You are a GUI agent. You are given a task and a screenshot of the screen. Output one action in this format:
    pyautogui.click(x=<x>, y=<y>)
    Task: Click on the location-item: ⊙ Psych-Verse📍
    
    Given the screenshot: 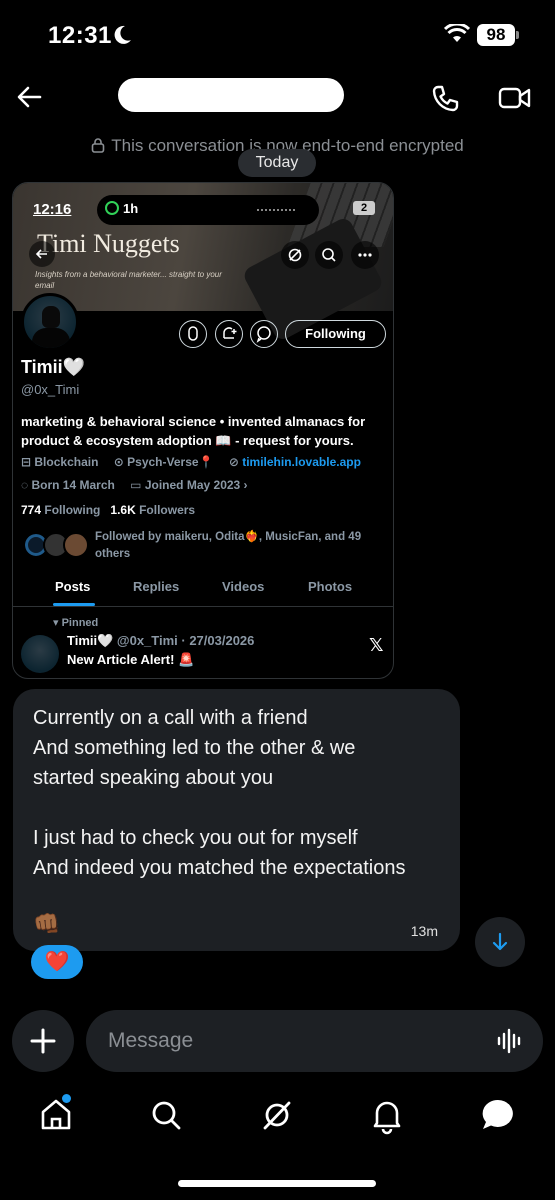 What is the action you would take?
    pyautogui.click(x=163, y=462)
    